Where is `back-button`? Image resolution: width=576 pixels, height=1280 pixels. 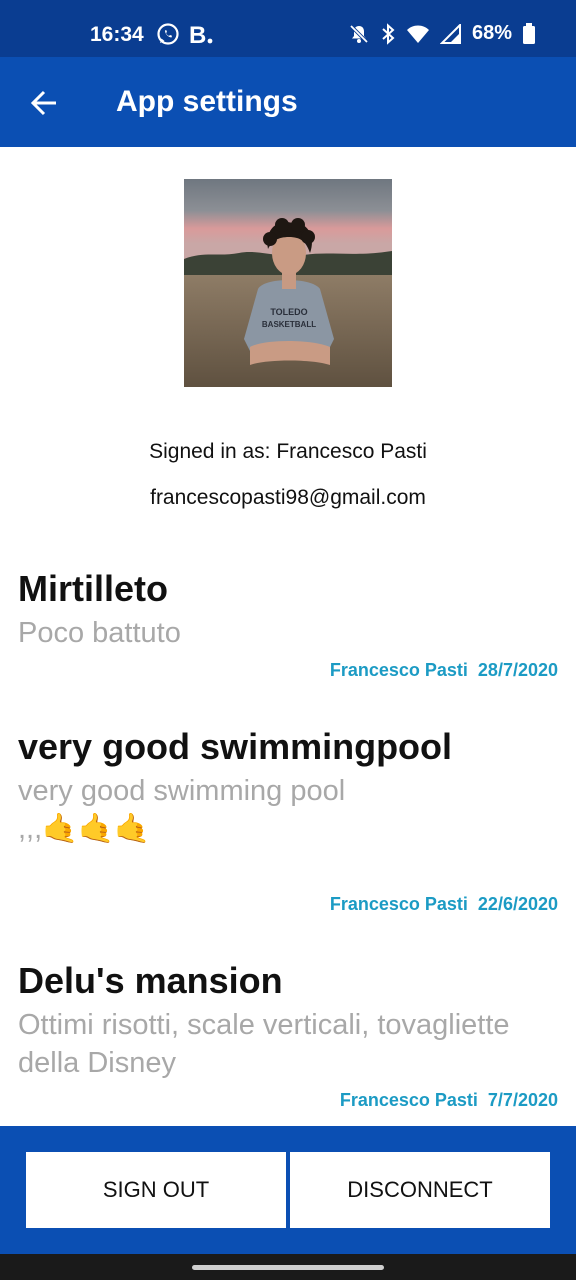 back-button is located at coordinates (44, 103).